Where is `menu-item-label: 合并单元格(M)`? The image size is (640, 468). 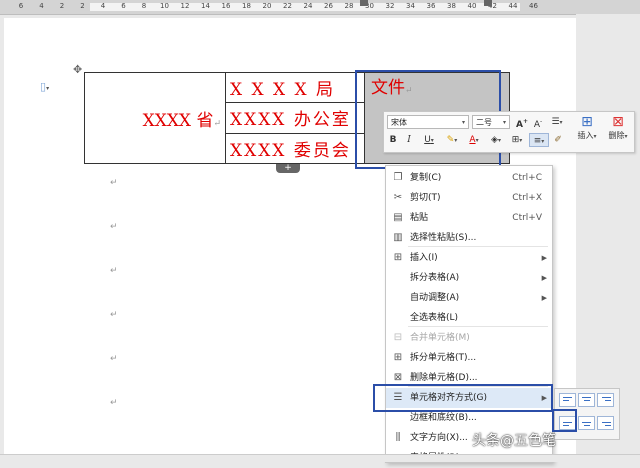
menu-item-label: 合并单元格(M) is located at coordinates (440, 338).